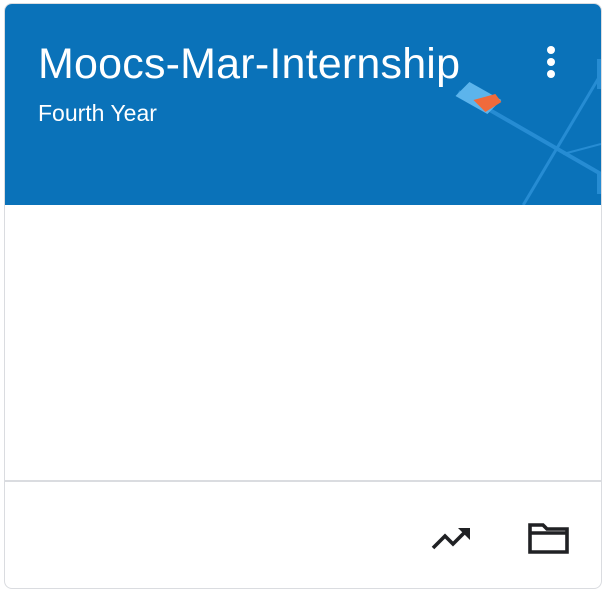 This screenshot has width=605, height=593. I want to click on more-options-button, so click(551, 62).